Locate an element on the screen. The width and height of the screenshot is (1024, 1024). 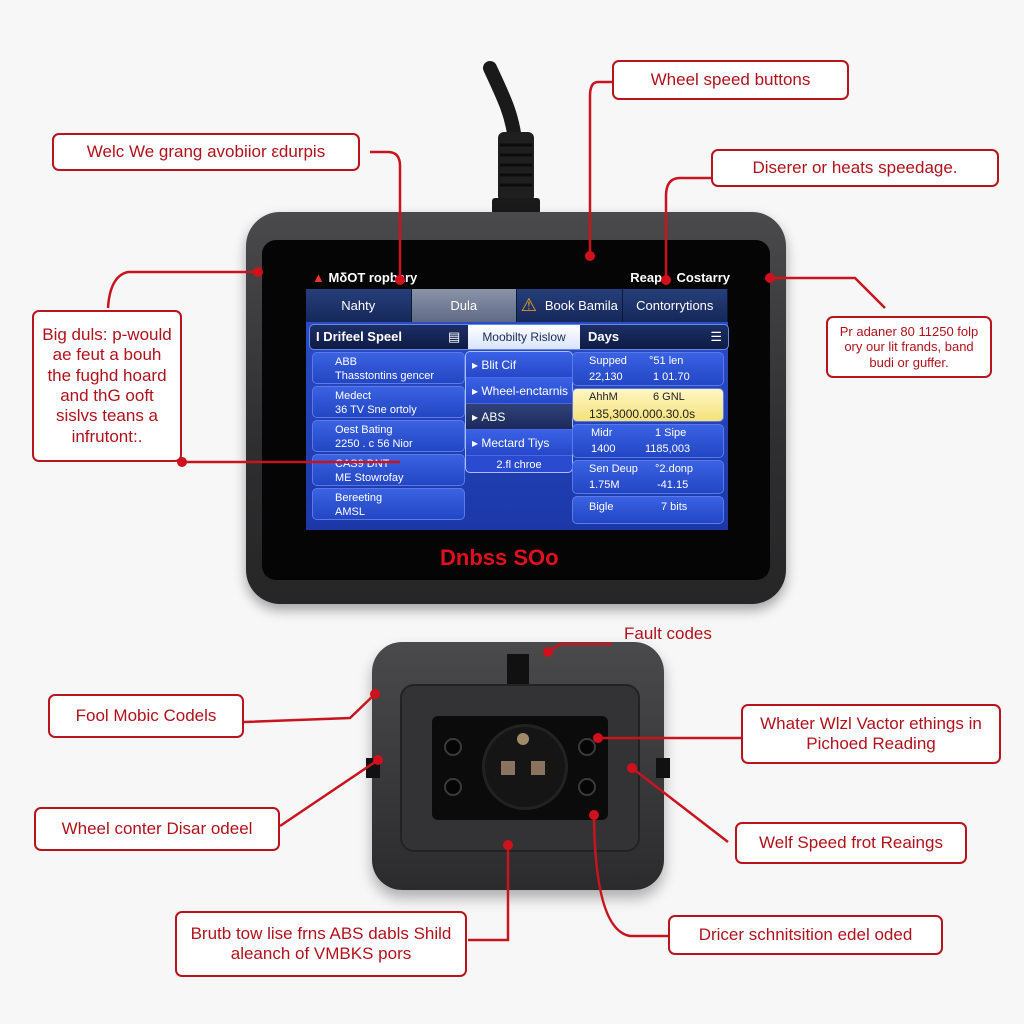
callout-conn-left-1: Fool Mobic Codels is located at coordinates (146, 716).